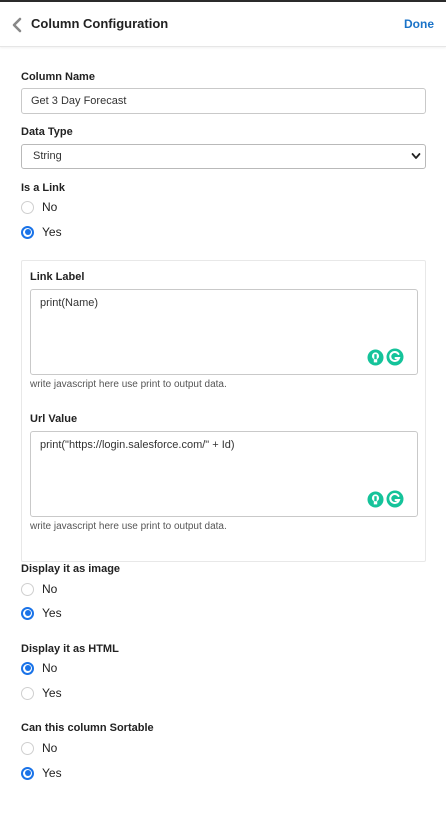  I want to click on display-html-no-option: No, so click(39, 668).